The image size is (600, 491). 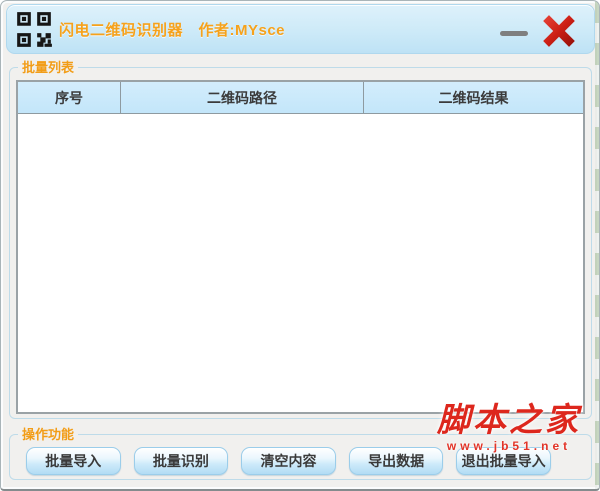 What do you see at coordinates (473, 97) in the screenshot?
I see `column-header-result: 二维码结果` at bounding box center [473, 97].